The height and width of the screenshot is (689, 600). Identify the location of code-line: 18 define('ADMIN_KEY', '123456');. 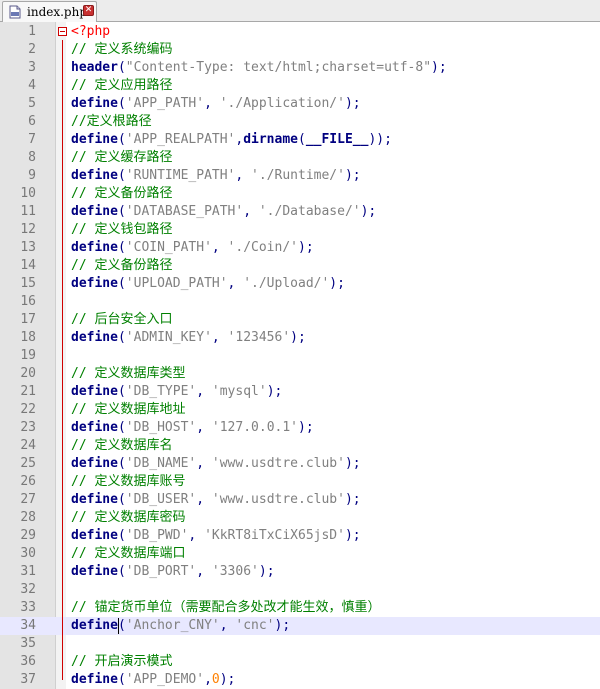
(300, 338).